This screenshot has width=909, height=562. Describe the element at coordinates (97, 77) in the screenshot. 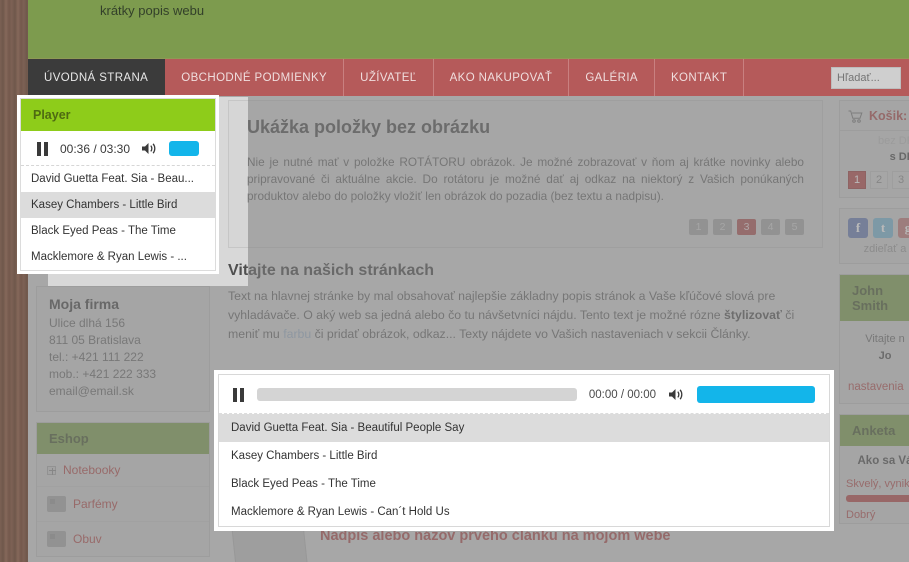

I see `nav-item-uvodna-strana: ÚVODNÁ STRANA` at that location.